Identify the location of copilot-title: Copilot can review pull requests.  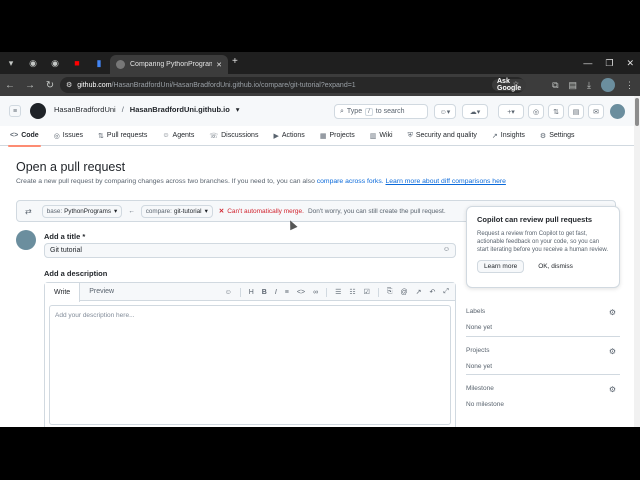
(535, 219).